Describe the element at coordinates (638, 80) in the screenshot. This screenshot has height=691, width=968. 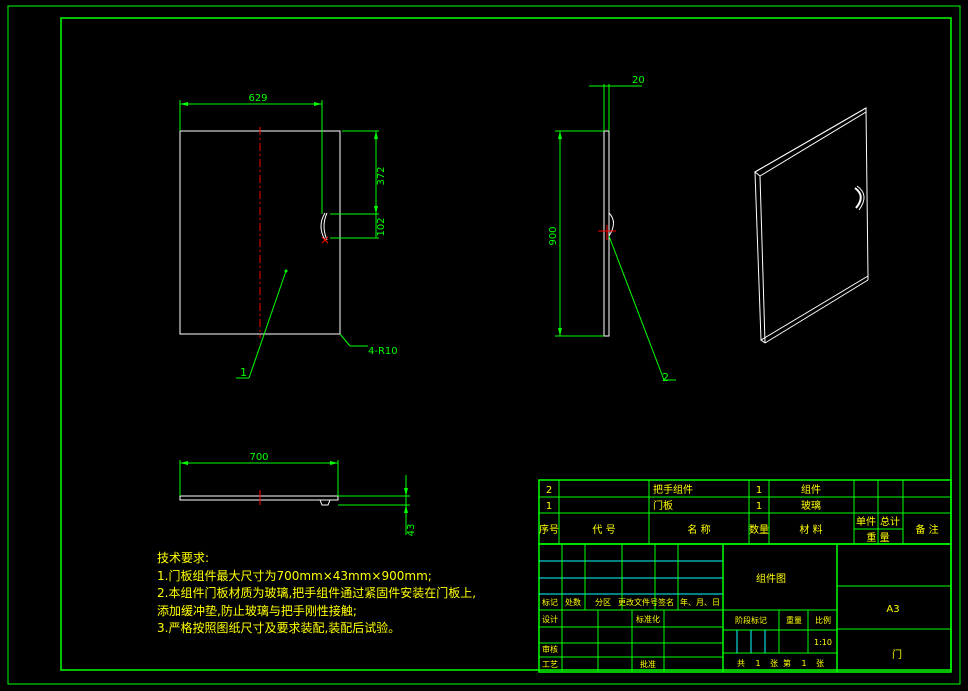
I see `dim-20: 20` at that location.